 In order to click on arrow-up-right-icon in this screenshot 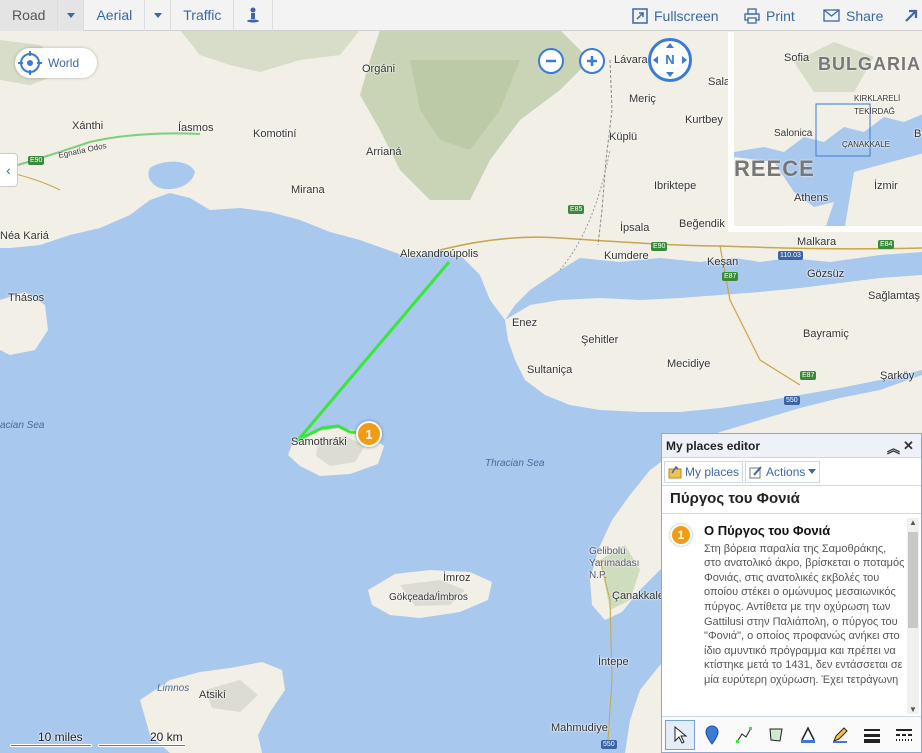, I will do `click(911, 15)`.